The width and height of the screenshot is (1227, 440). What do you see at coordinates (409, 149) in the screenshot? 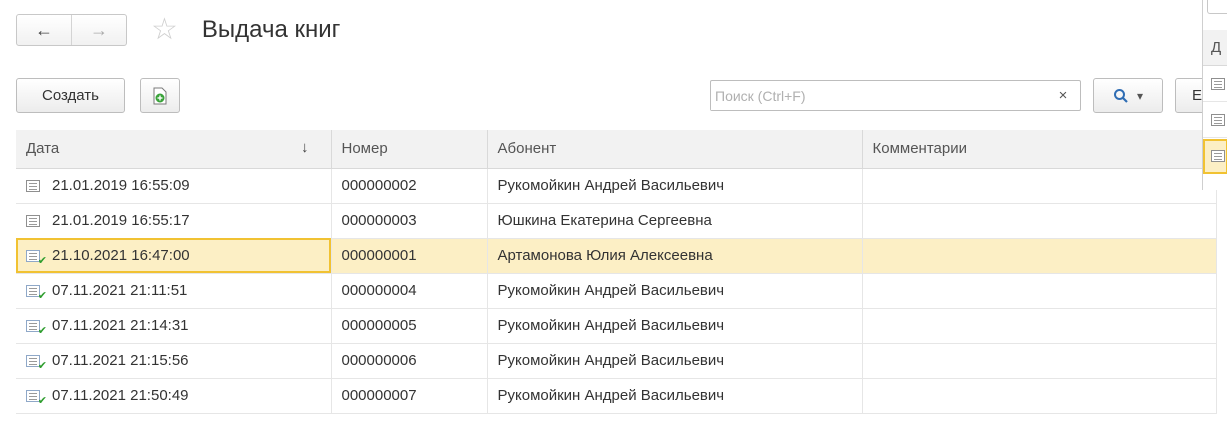
I see `column-header-number: Номер` at bounding box center [409, 149].